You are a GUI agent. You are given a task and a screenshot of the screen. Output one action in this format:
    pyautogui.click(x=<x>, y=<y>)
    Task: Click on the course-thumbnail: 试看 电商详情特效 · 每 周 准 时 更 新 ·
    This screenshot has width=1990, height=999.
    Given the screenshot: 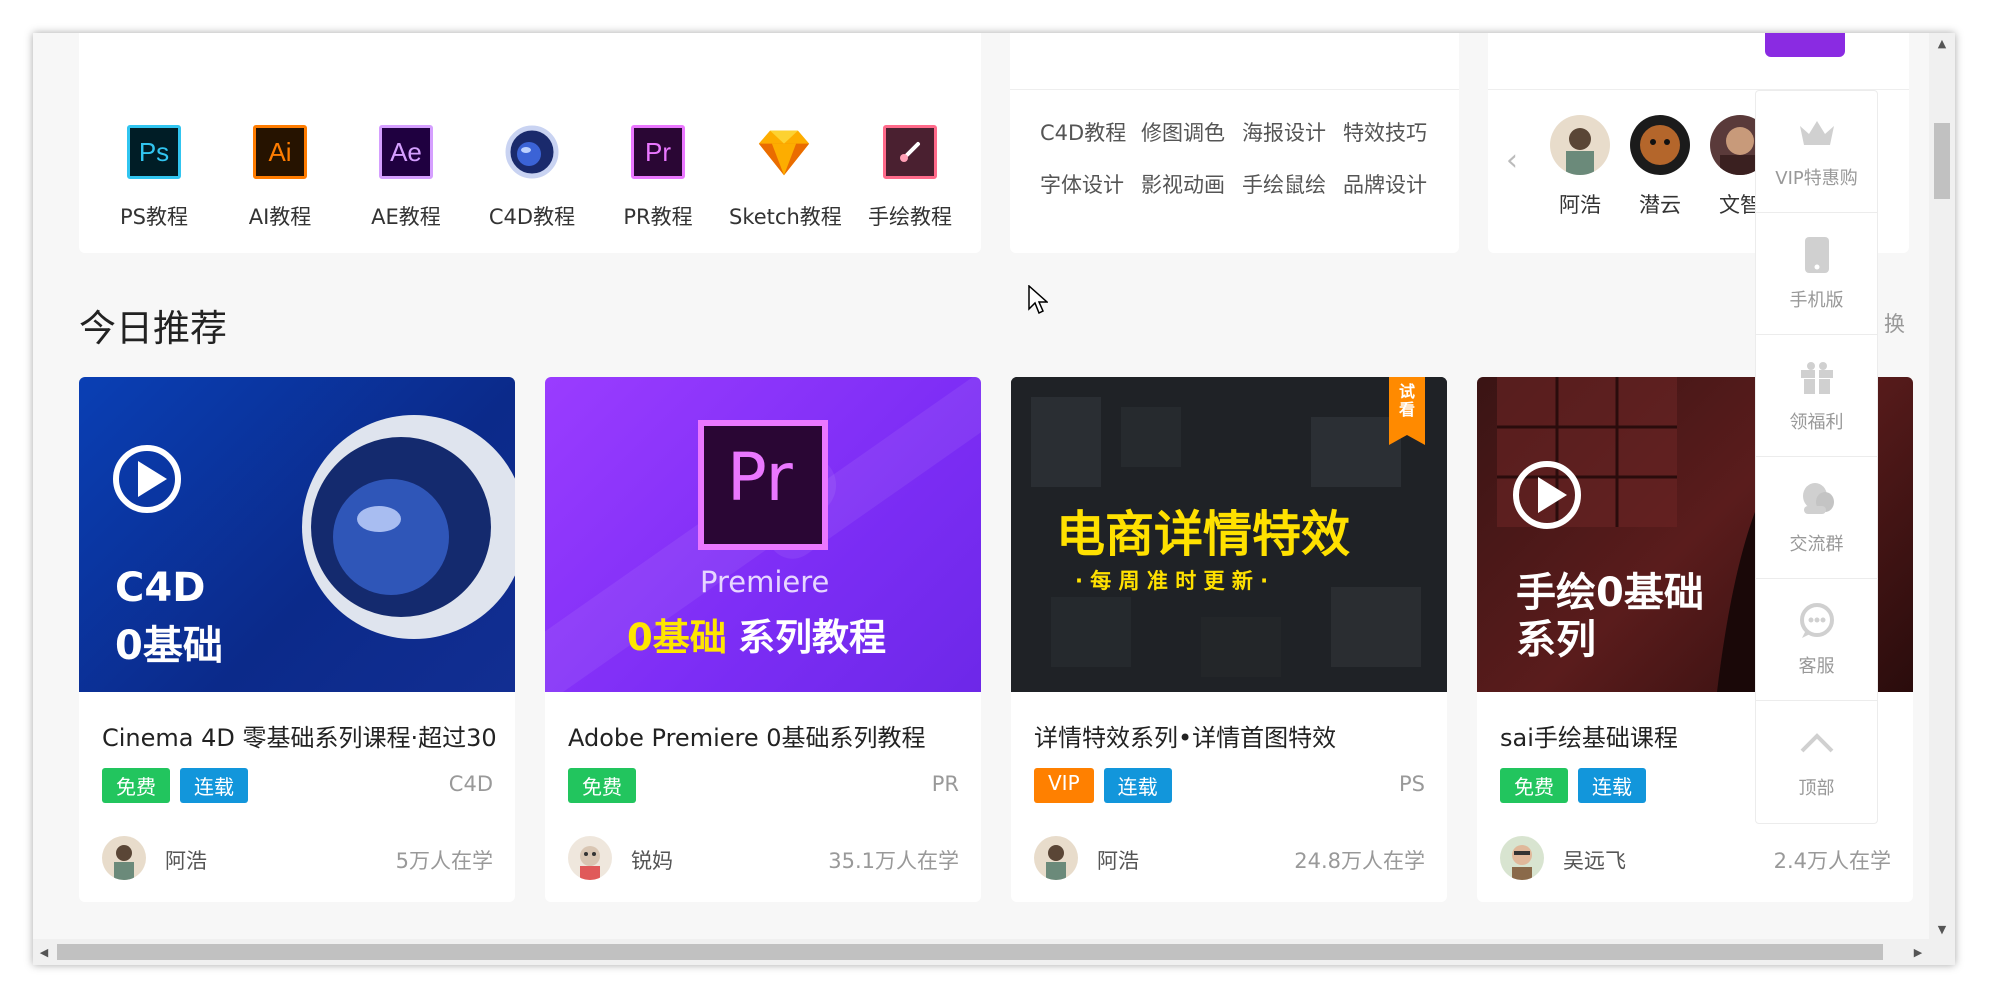 What is the action you would take?
    pyautogui.click(x=1229, y=534)
    